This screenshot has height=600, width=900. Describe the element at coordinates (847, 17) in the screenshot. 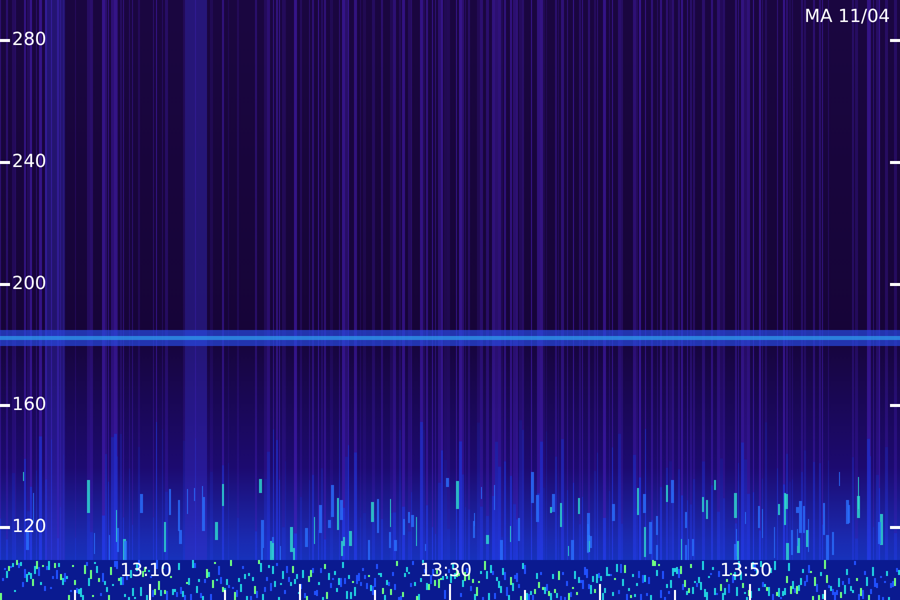

I see `spectrogram-title: MA 11/04` at that location.